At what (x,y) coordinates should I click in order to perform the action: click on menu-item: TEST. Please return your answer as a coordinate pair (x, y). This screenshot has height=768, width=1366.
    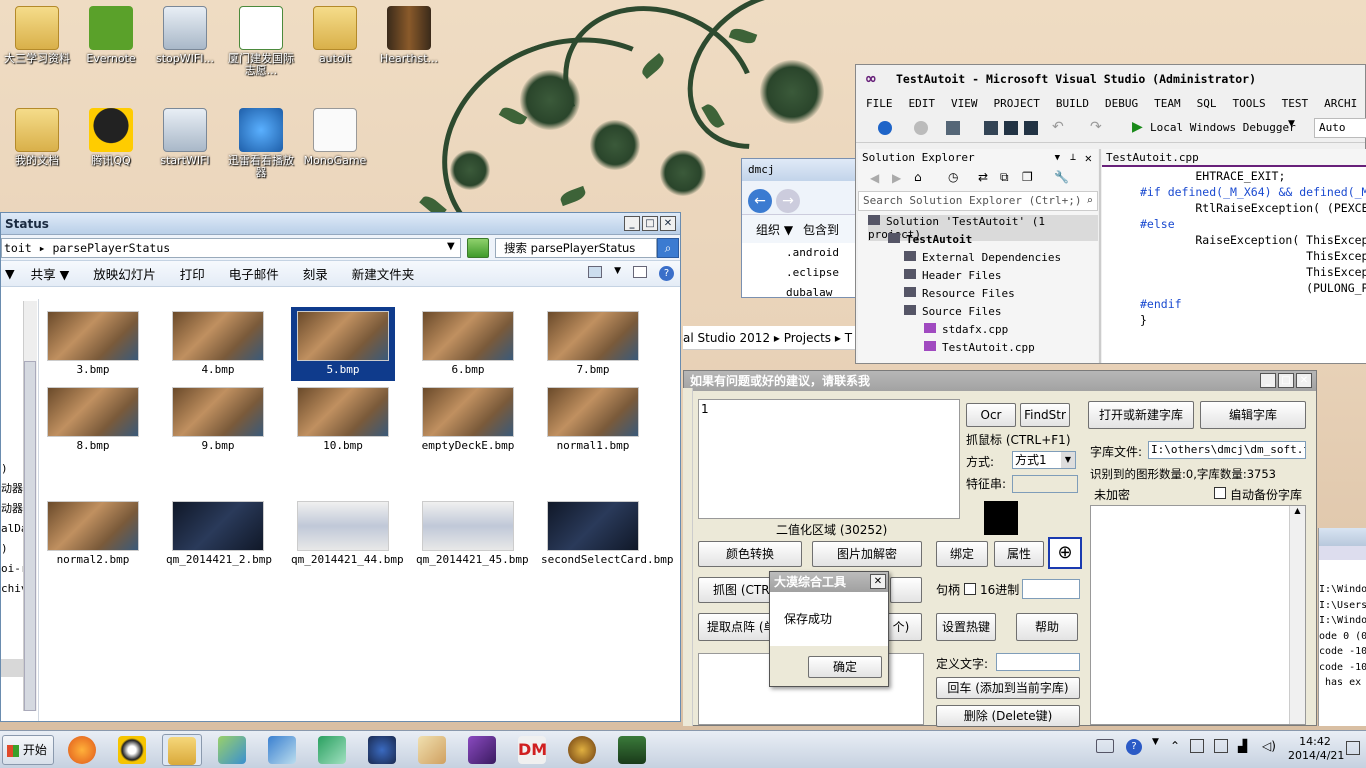
    Looking at the image, I should click on (1295, 104).